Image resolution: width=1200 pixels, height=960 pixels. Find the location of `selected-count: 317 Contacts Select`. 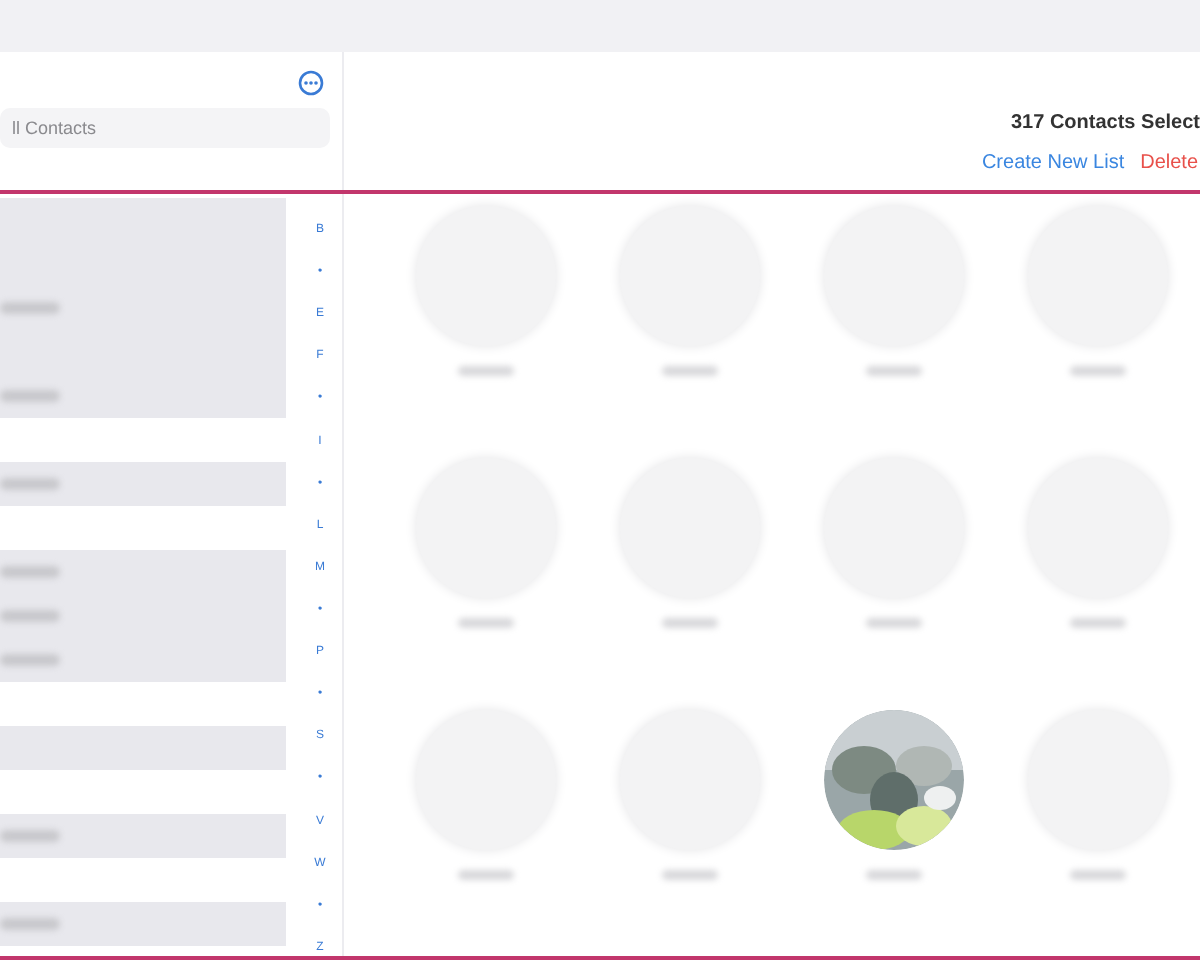

selected-count: 317 Contacts Select is located at coordinates (1105, 123).